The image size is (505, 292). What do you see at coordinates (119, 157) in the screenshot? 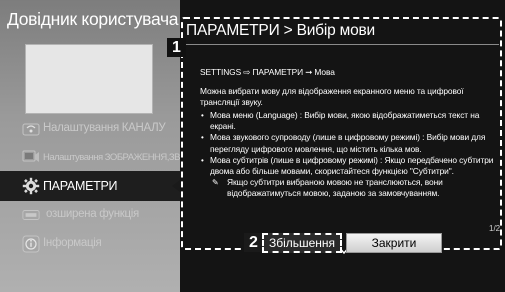
I see `sidebar-item-label: Налаштування ЗОБРАЖЕННЯ,ЗВУКУ` at bounding box center [119, 157].